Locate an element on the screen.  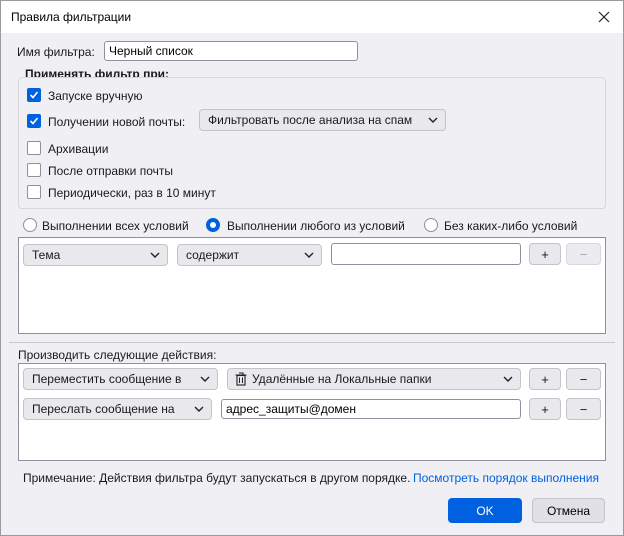
forward-address-input is located at coordinates (371, 409).